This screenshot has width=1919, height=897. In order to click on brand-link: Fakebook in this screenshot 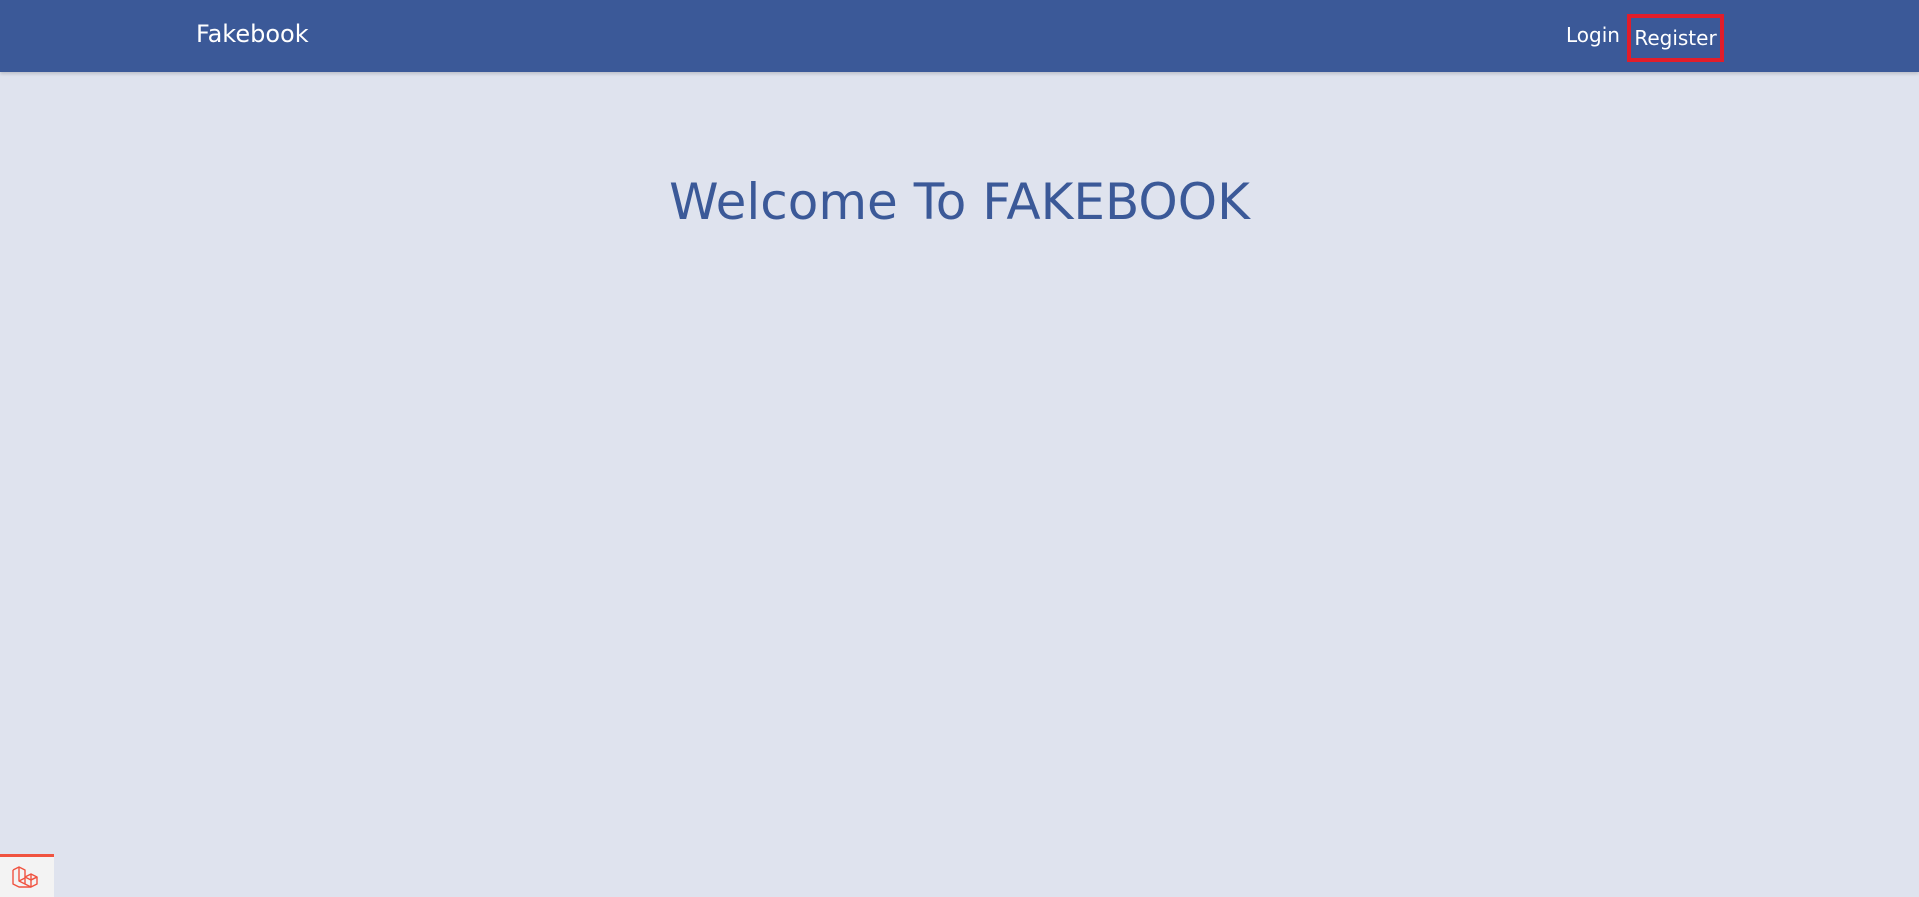, I will do `click(252, 34)`.